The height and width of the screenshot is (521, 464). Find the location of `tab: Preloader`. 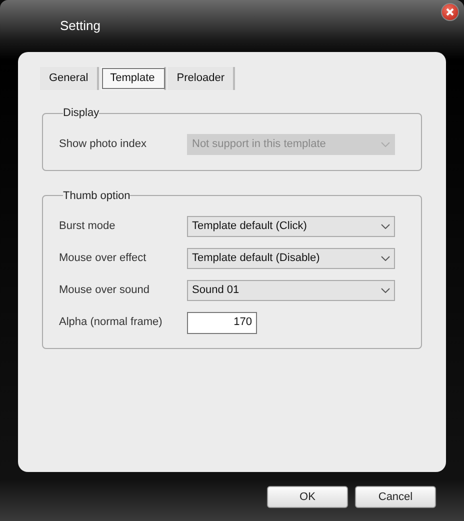

tab: Preloader is located at coordinates (202, 78).